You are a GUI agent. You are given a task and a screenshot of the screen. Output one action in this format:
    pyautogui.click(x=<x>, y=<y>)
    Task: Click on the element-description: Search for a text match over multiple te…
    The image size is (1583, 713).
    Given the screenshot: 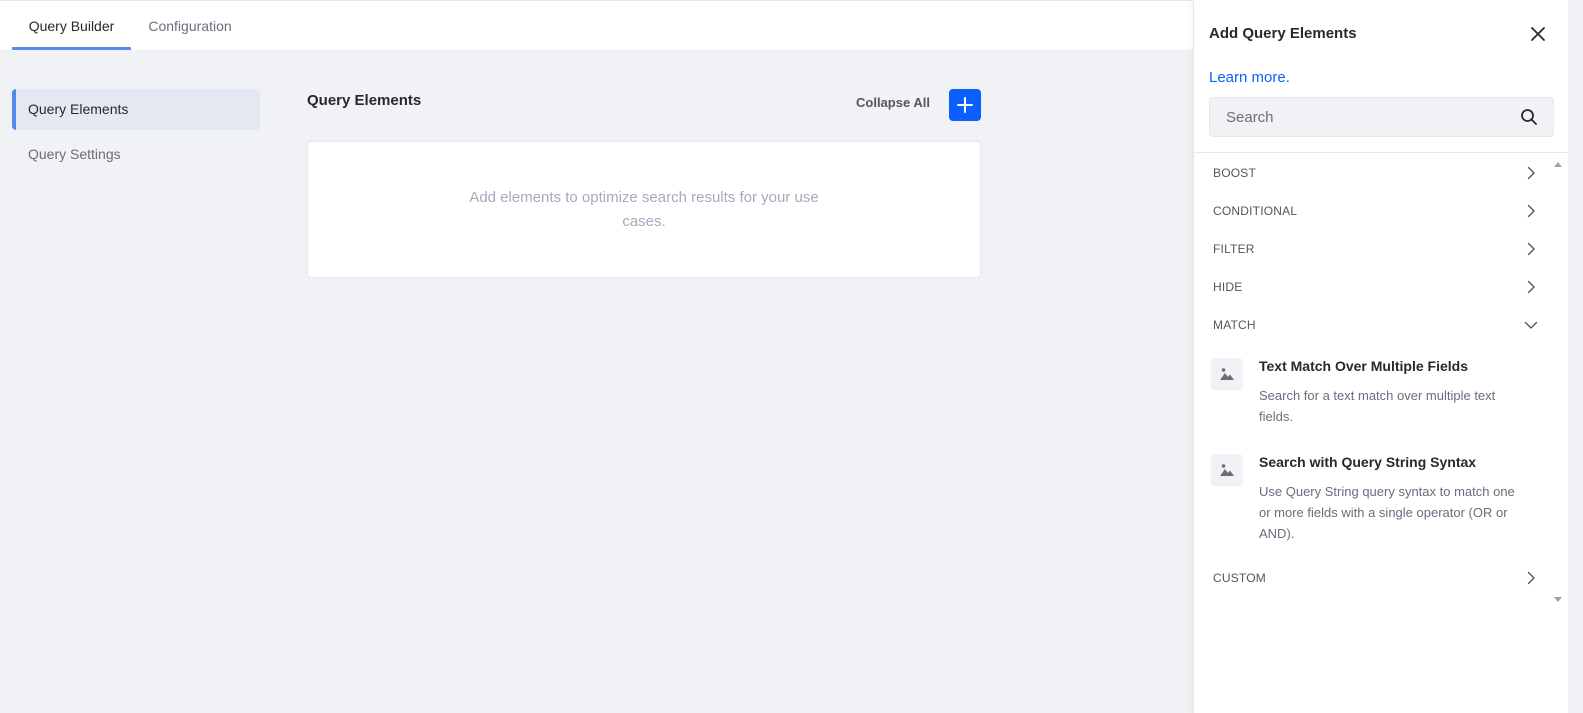 What is the action you would take?
    pyautogui.click(x=1377, y=406)
    